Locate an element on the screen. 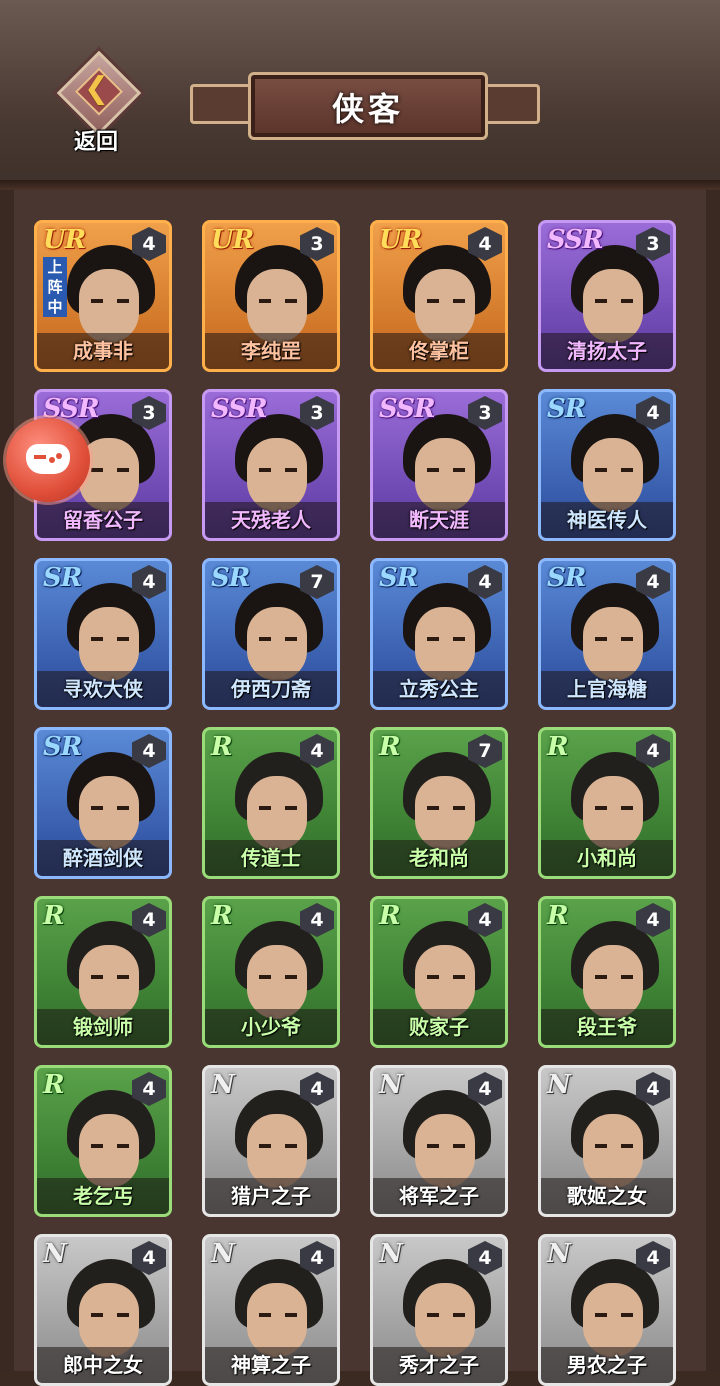 The height and width of the screenshot is (1386, 720). top-bar: ❮ 返回 侠客 is located at coordinates (360, 95).